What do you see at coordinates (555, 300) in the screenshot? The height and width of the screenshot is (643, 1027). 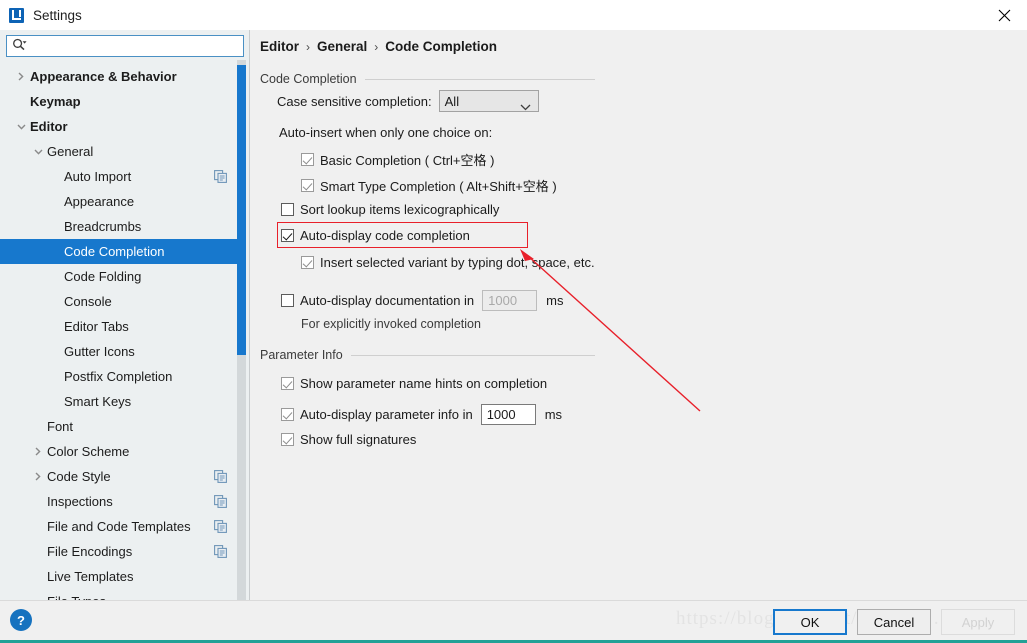 I see `auto-display-documentation-unit: ms` at bounding box center [555, 300].